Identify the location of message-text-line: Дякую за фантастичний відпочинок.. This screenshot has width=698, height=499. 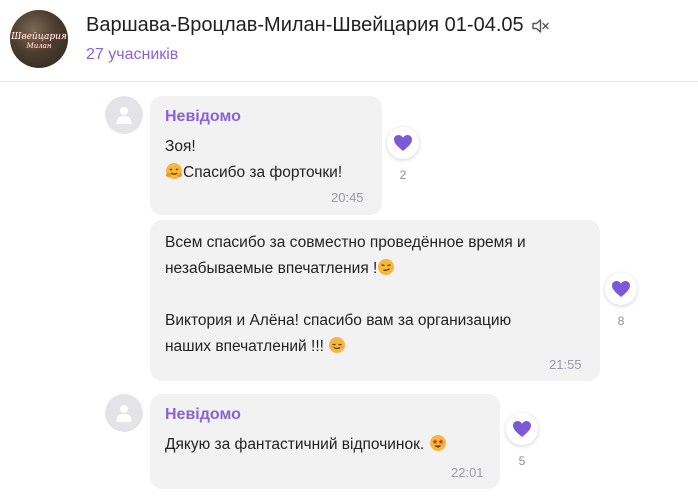
(306, 446).